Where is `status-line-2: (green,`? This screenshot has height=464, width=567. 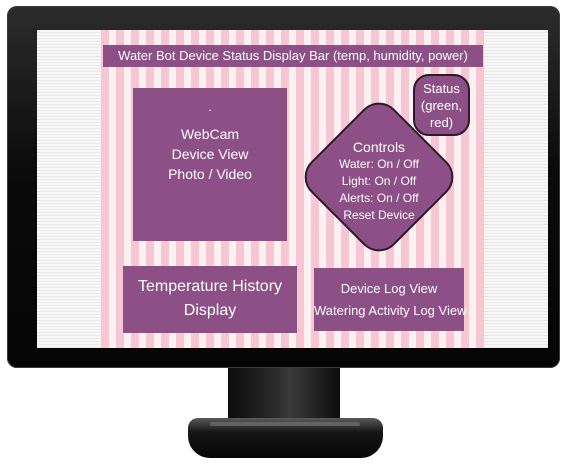
status-line-2: (green, is located at coordinates (441, 105).